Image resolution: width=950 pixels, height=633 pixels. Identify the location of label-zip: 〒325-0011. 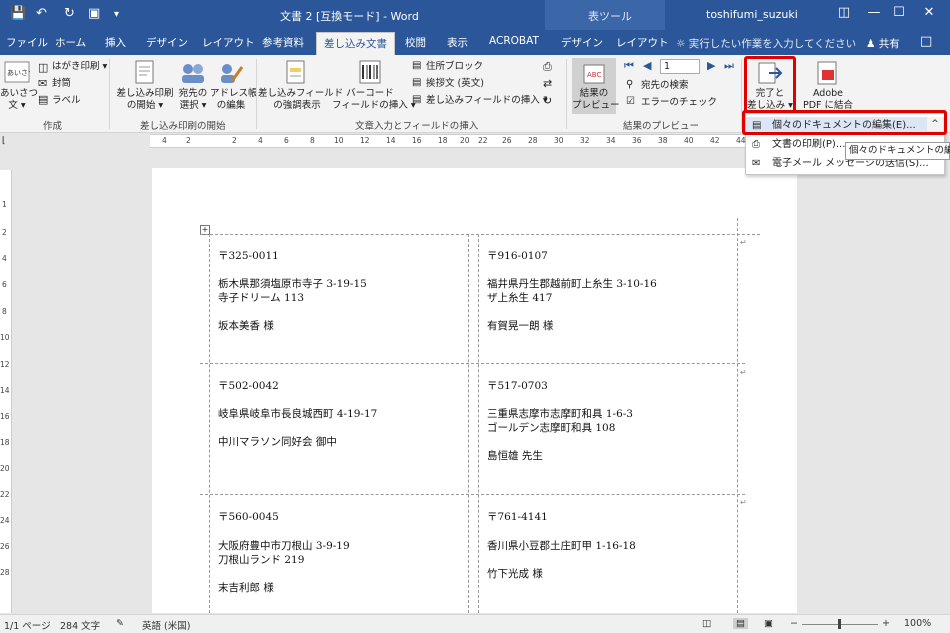
(248, 256).